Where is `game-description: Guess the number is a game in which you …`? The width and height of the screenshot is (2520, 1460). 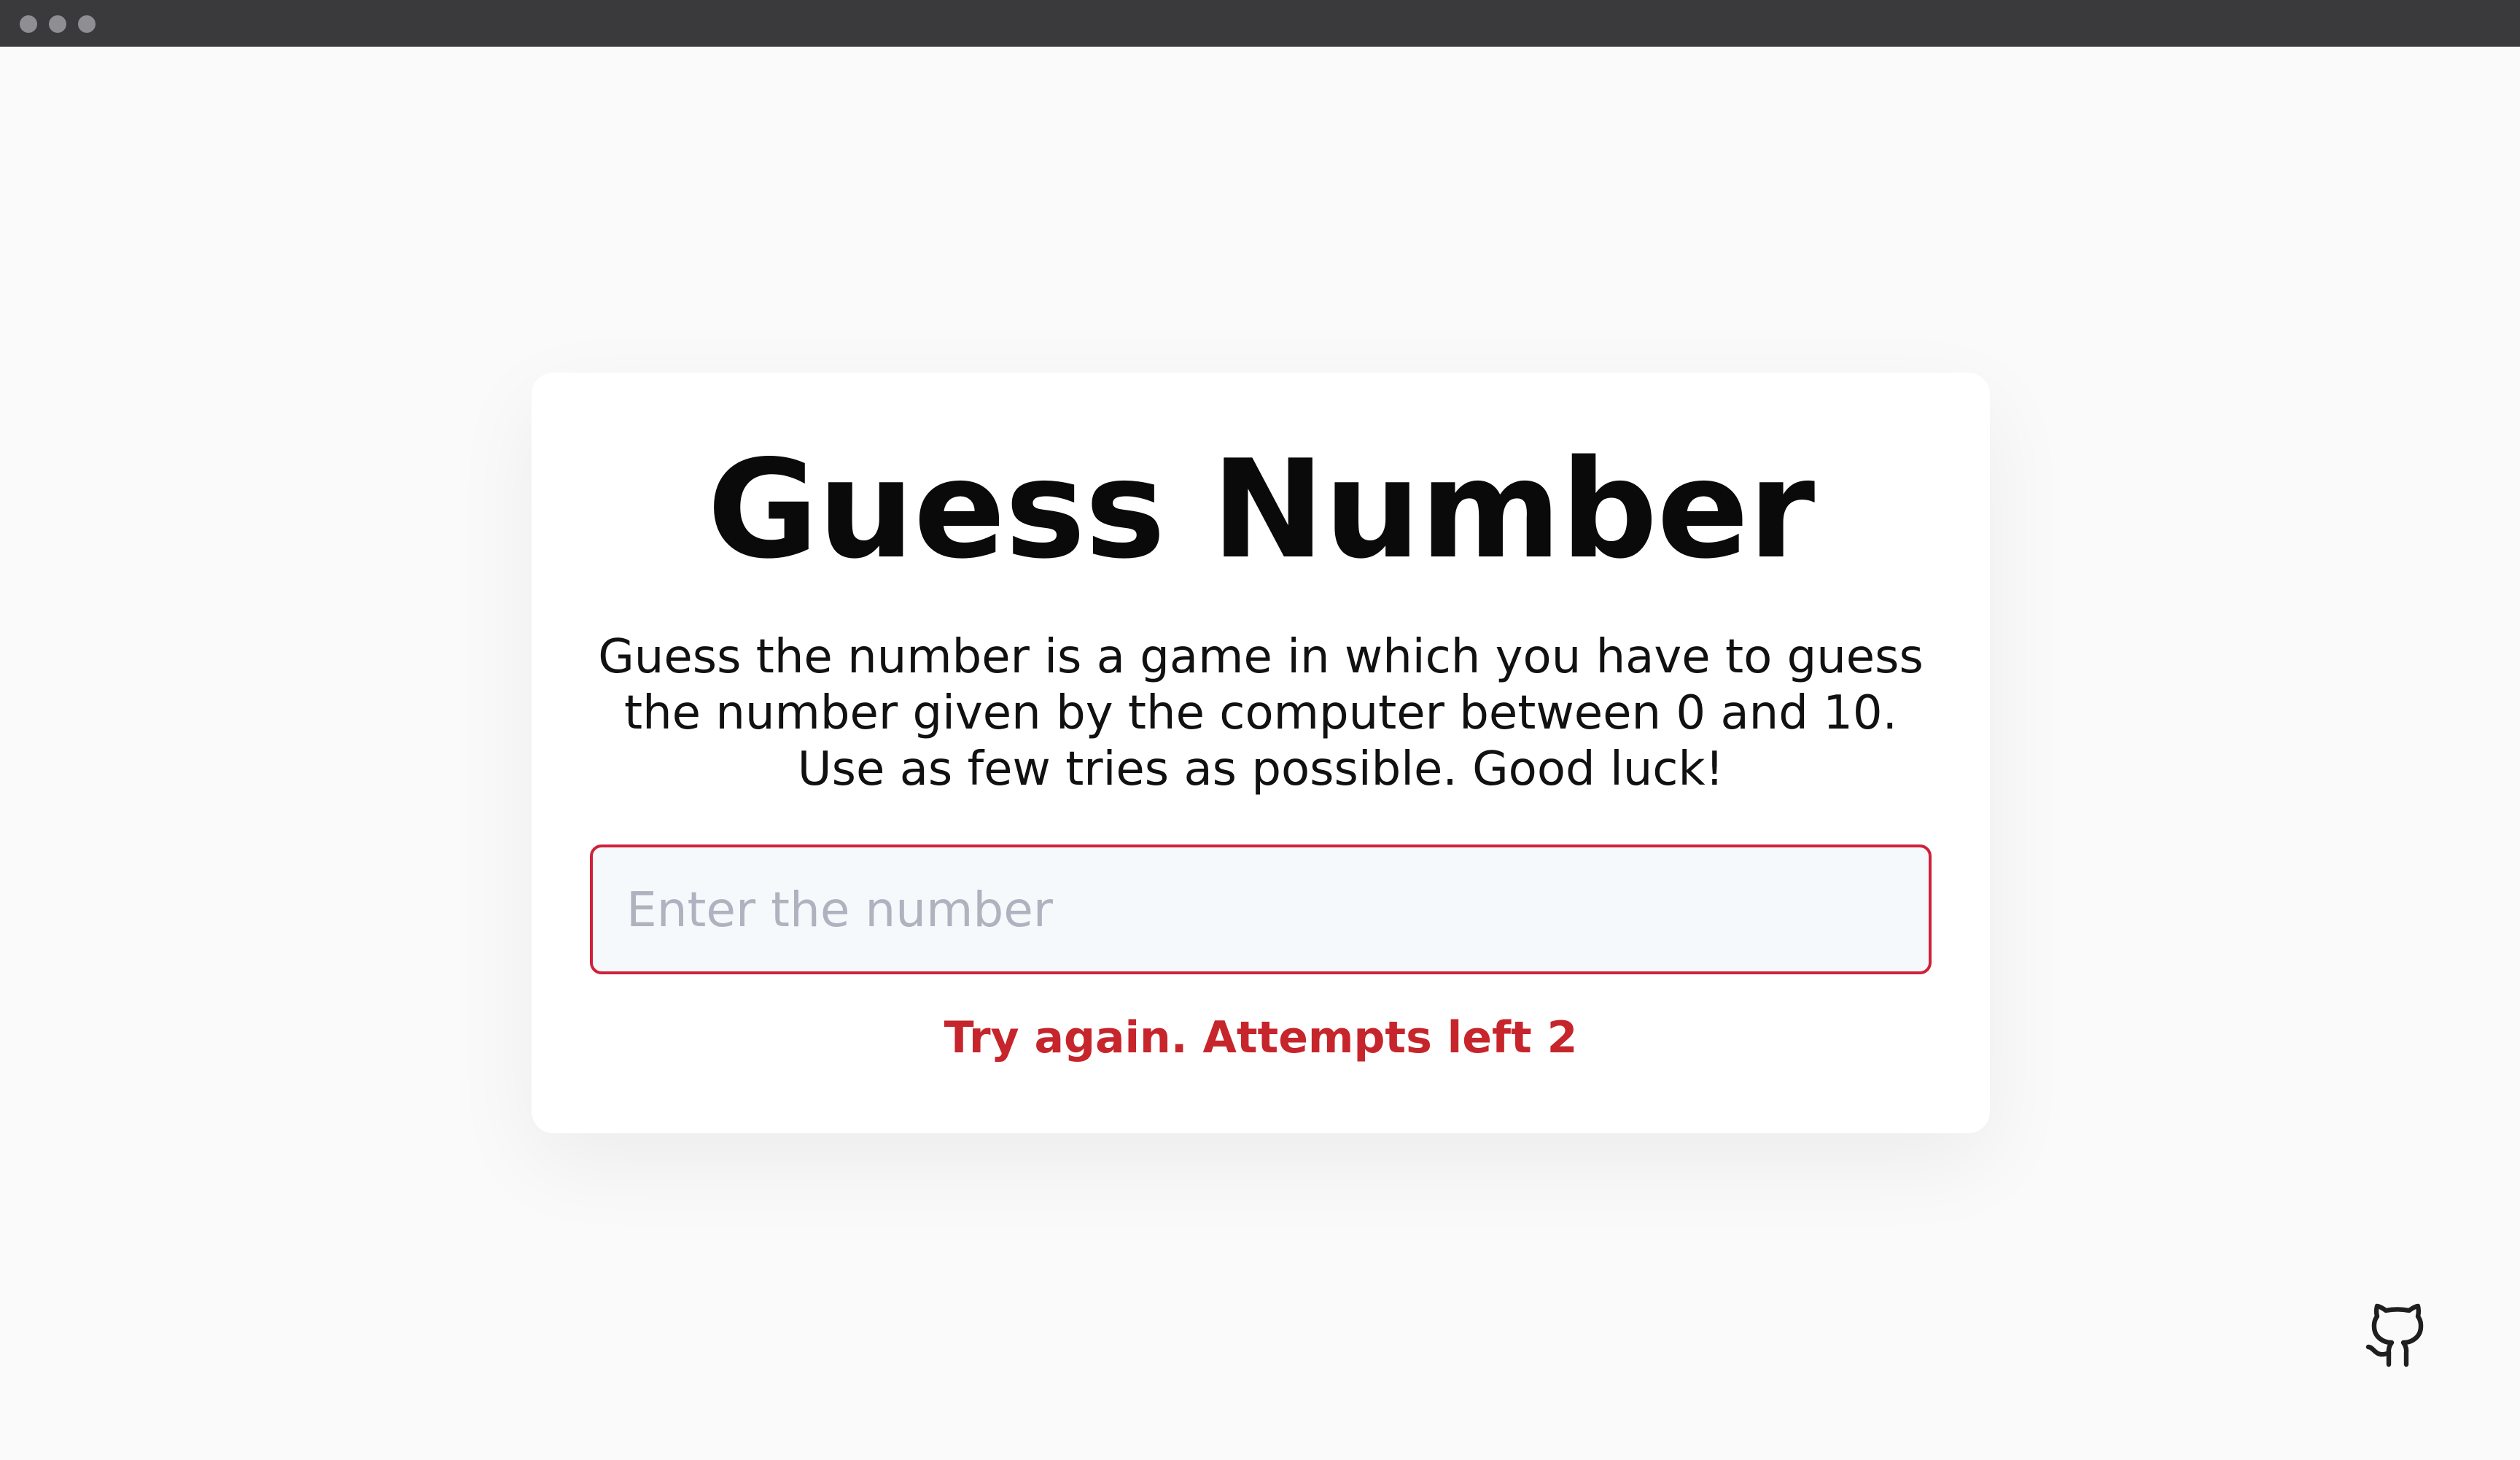
game-description: Guess the number is a game in which you … is located at coordinates (1261, 713).